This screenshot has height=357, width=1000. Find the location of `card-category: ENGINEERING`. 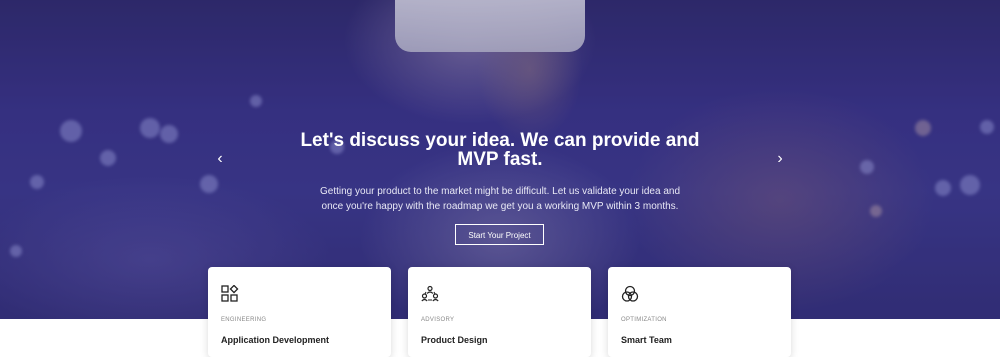

card-category: ENGINEERING is located at coordinates (244, 320).